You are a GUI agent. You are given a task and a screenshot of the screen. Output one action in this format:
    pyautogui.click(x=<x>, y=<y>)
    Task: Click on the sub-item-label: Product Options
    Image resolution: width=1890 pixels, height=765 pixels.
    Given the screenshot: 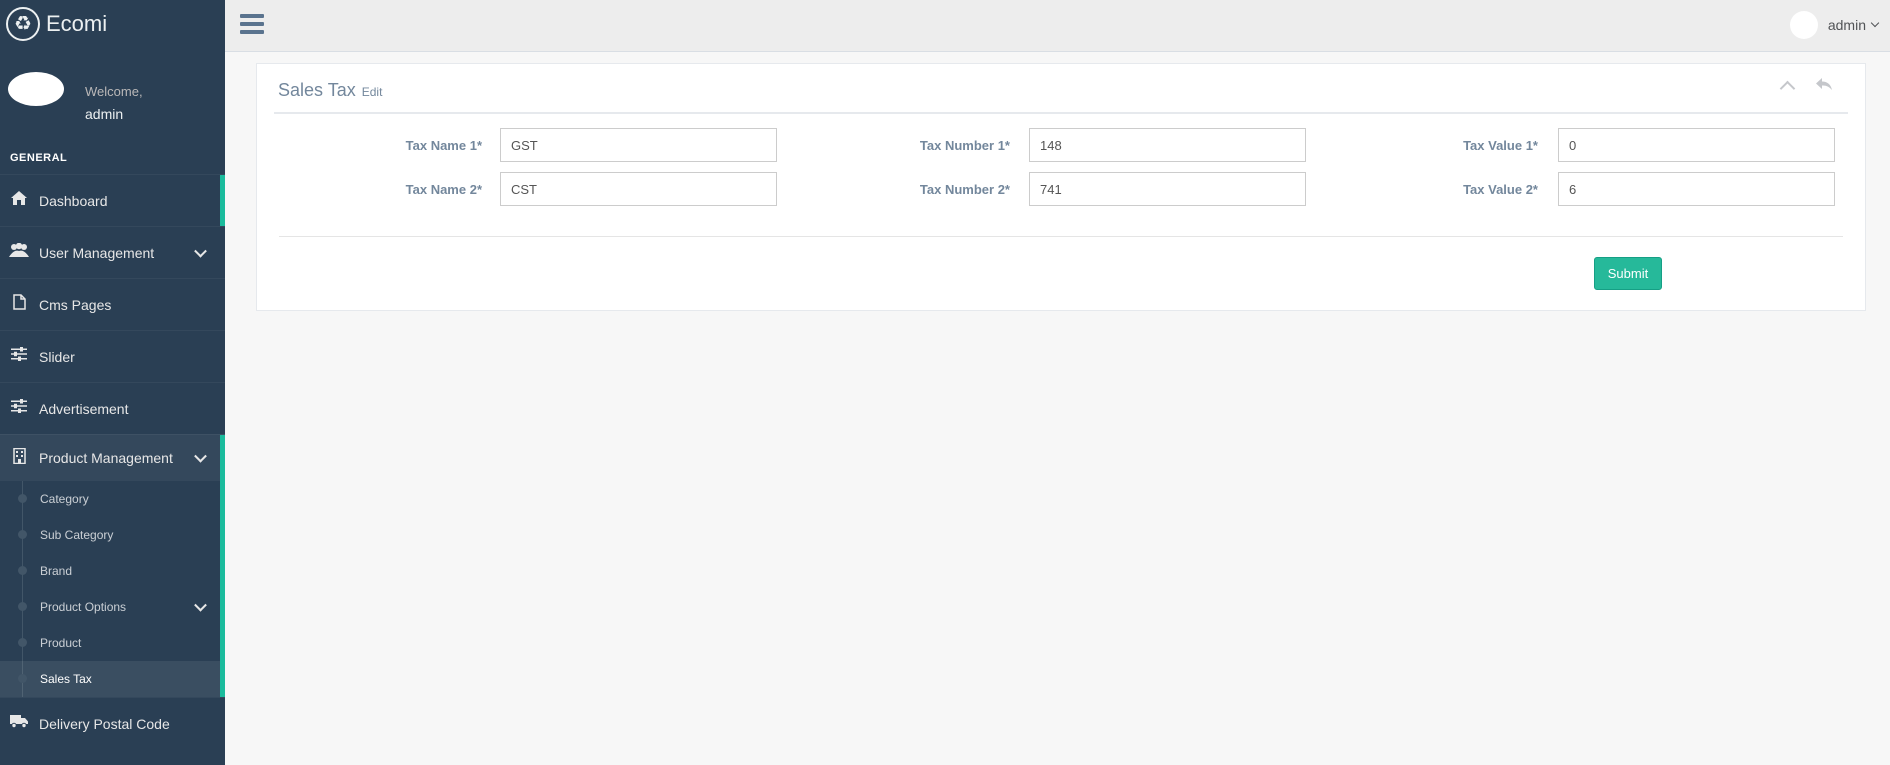 What is the action you would take?
    pyautogui.click(x=83, y=607)
    